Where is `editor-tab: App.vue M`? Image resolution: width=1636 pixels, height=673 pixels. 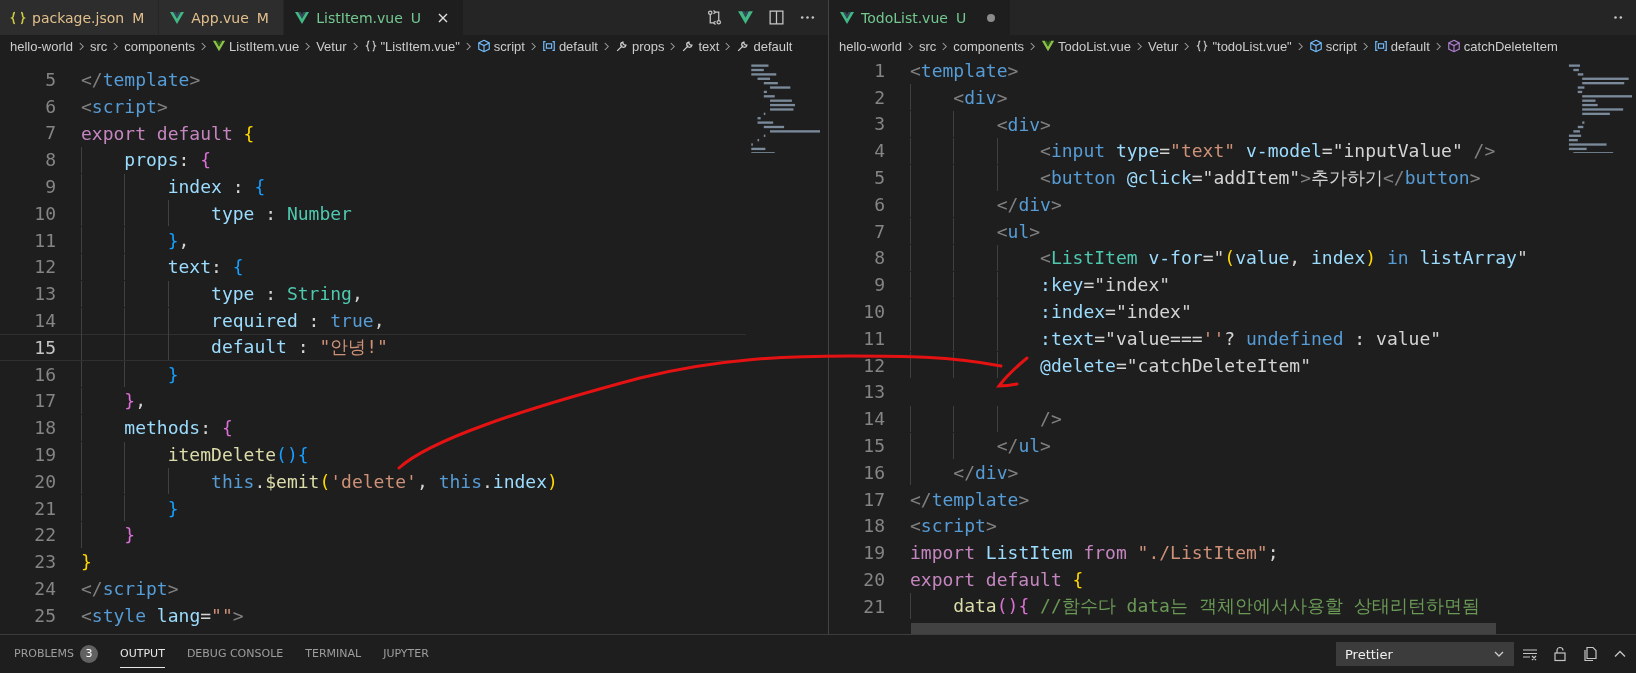 editor-tab: App.vue M is located at coordinates (222, 17).